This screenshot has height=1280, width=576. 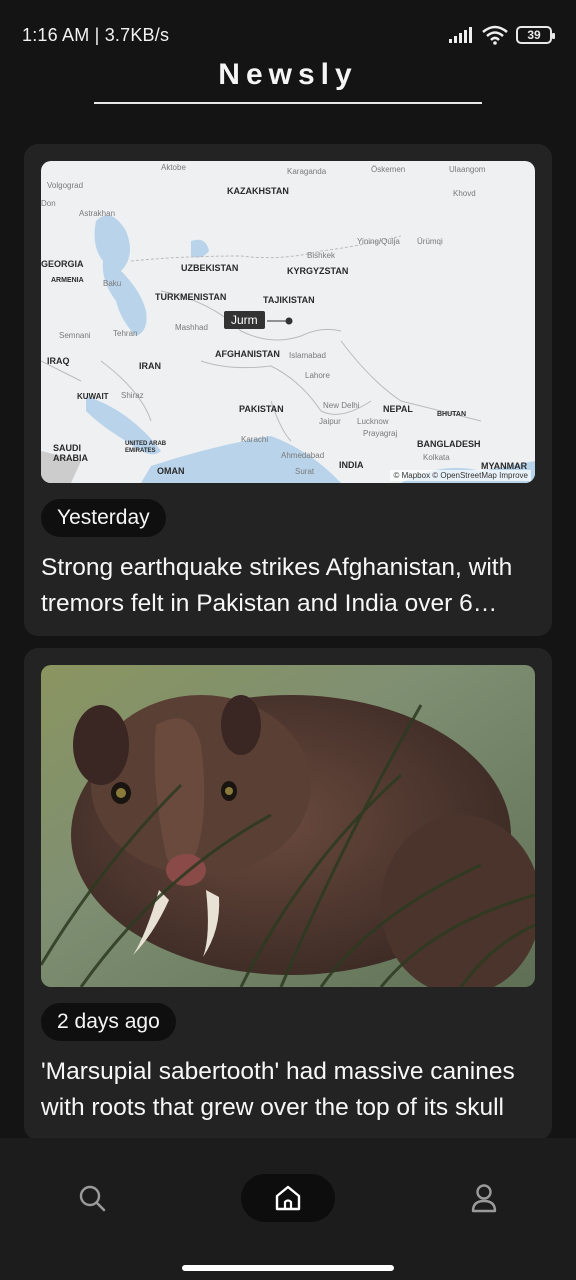 What do you see at coordinates (460, 475) in the screenshot?
I see `map-credit: © Mapbox © OpenStreetMap Improve` at bounding box center [460, 475].